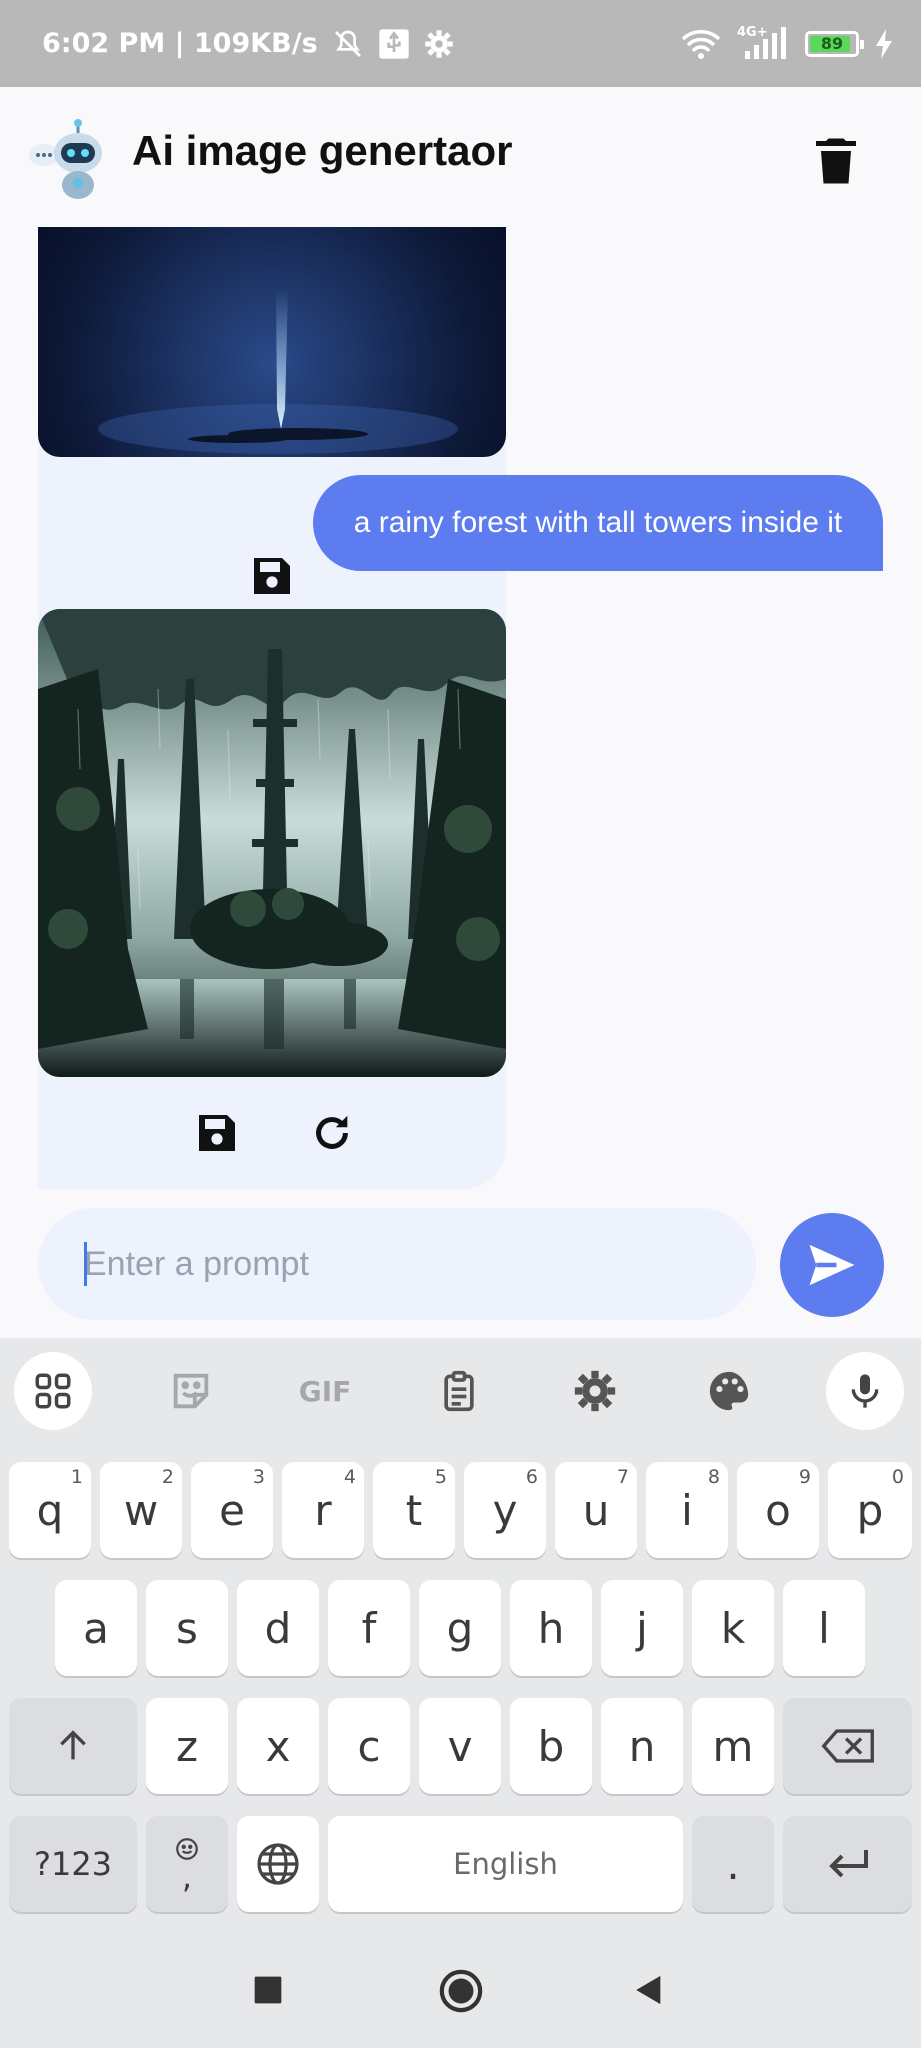 This screenshot has width=921, height=2048. I want to click on home-button, so click(461, 1991).